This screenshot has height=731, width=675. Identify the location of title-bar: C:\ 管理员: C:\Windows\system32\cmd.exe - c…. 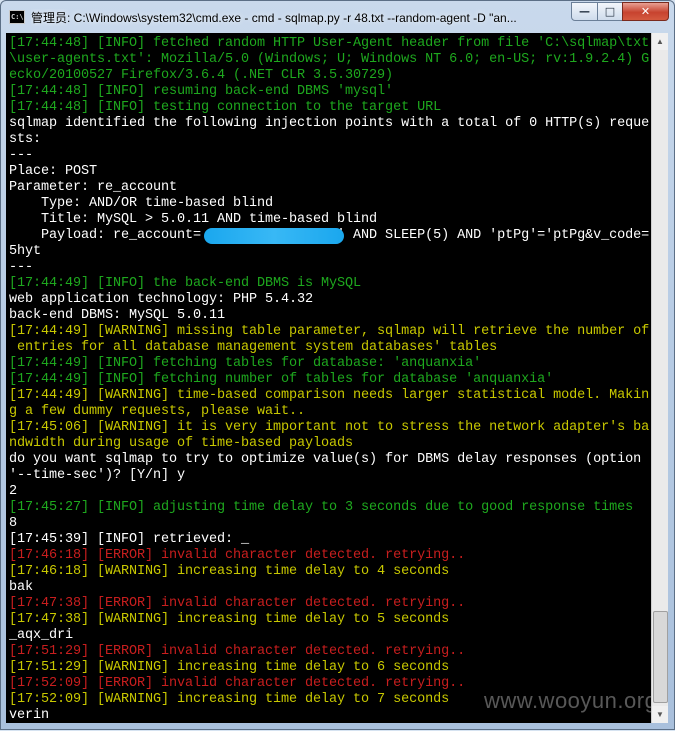
(337, 17).